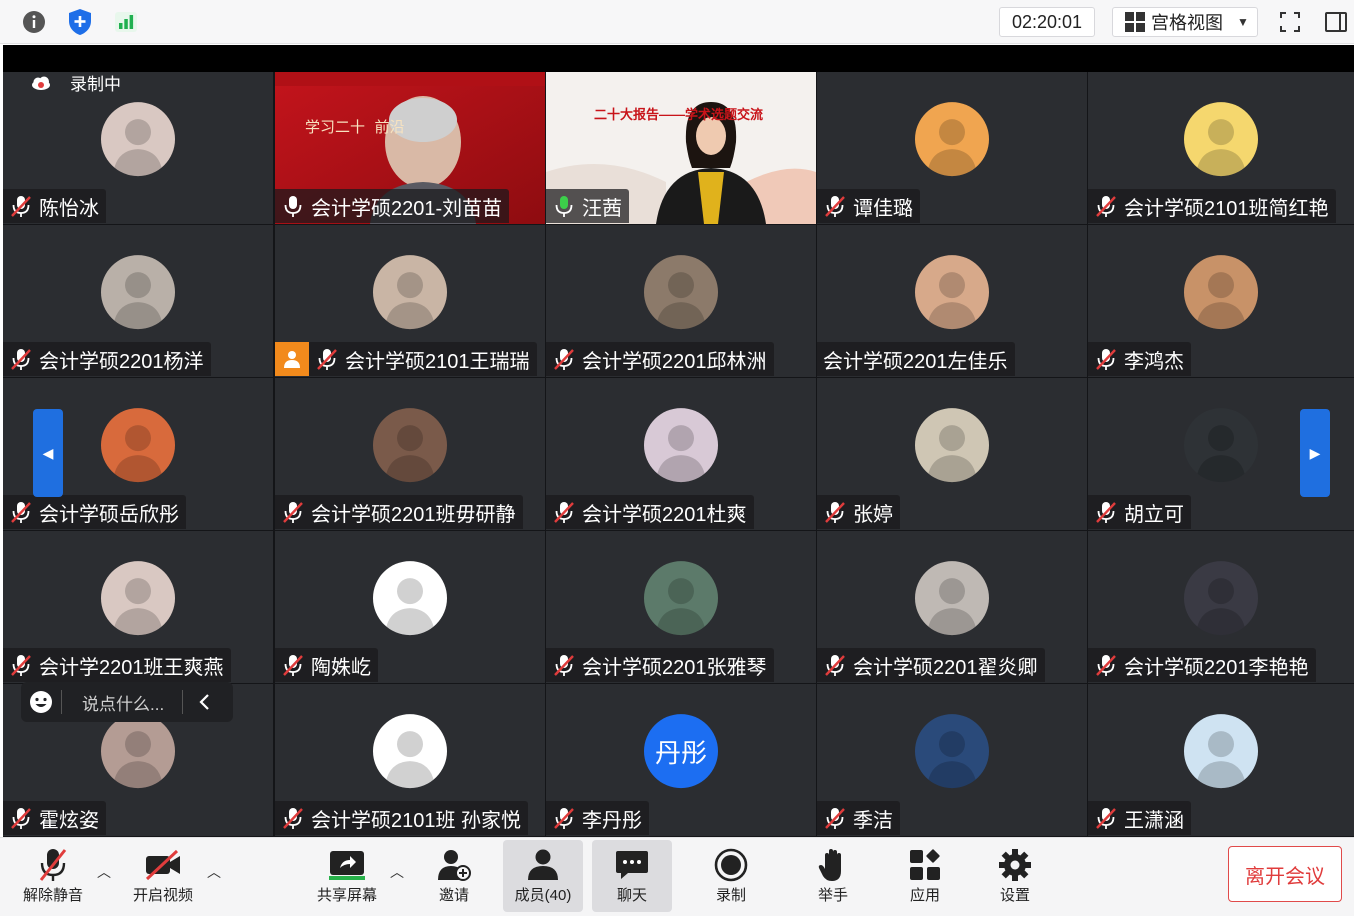 Image resolution: width=1354 pixels, height=916 pixels. Describe the element at coordinates (410, 148) in the screenshot. I see `participant-tile: 学习二十 前沿 会计学硕2201-刘苗苗` at that location.